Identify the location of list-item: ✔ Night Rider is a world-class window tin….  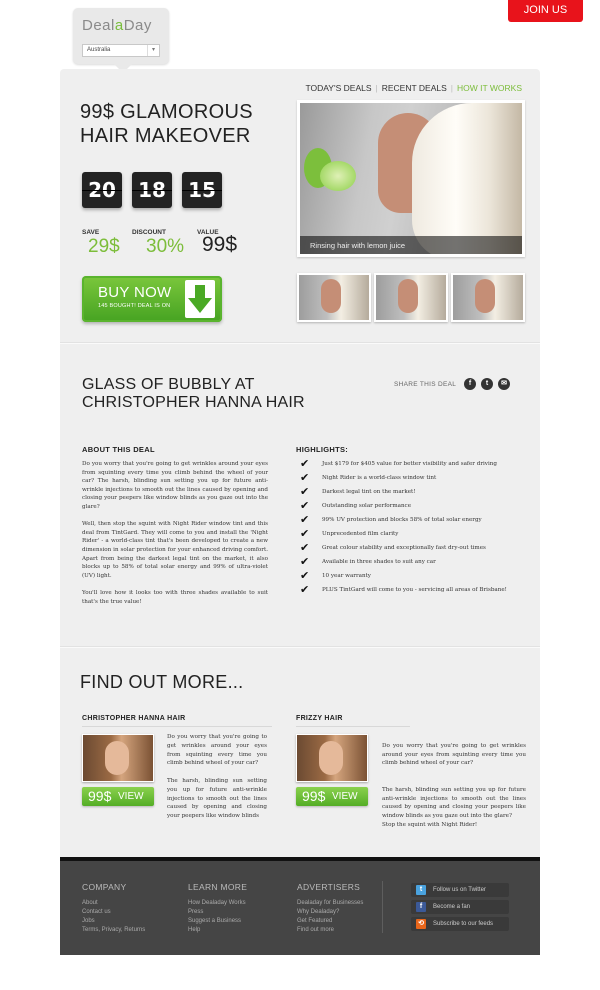
(415, 479).